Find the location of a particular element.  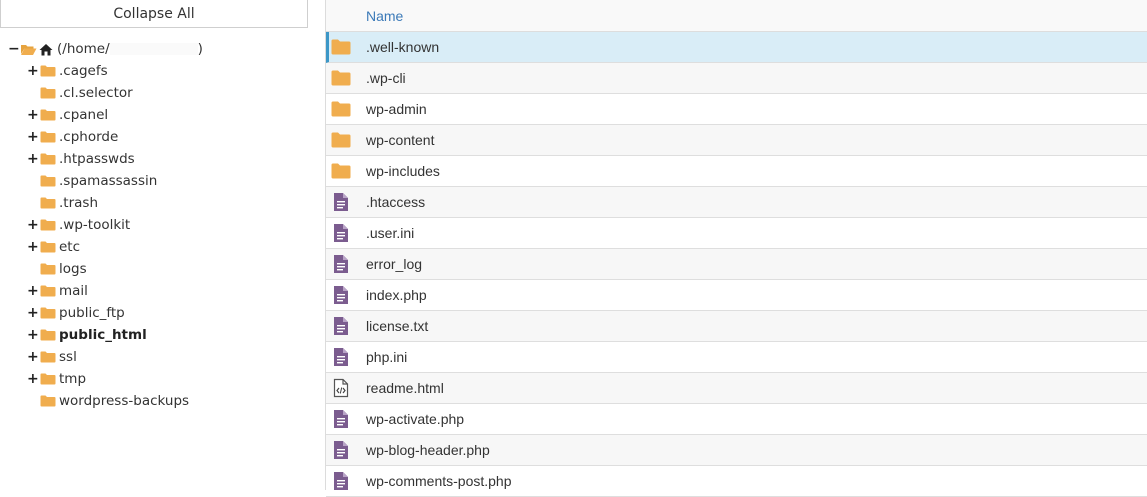

file-name: license.txt is located at coordinates (397, 326).